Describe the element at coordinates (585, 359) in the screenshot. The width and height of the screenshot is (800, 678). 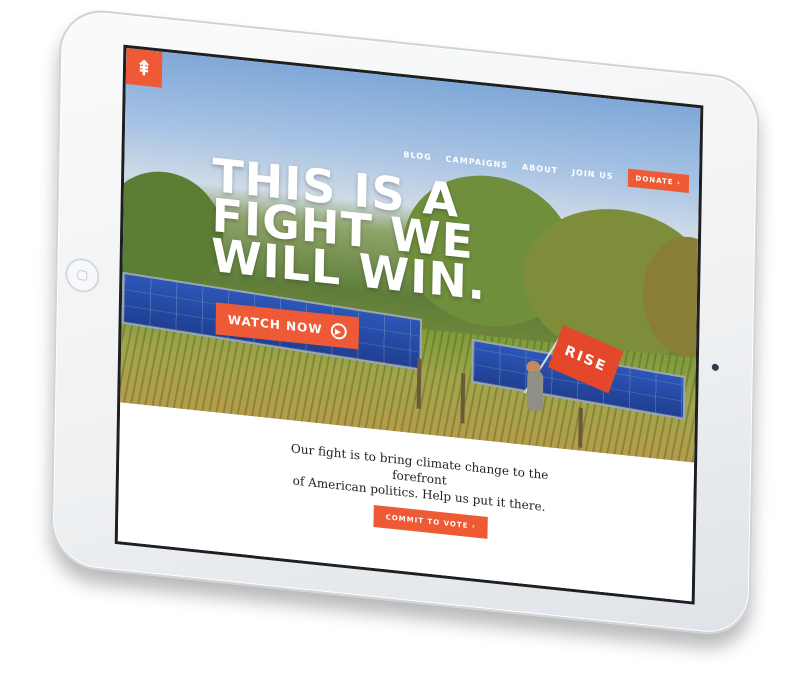
I see `flag-text: RISE` at that location.